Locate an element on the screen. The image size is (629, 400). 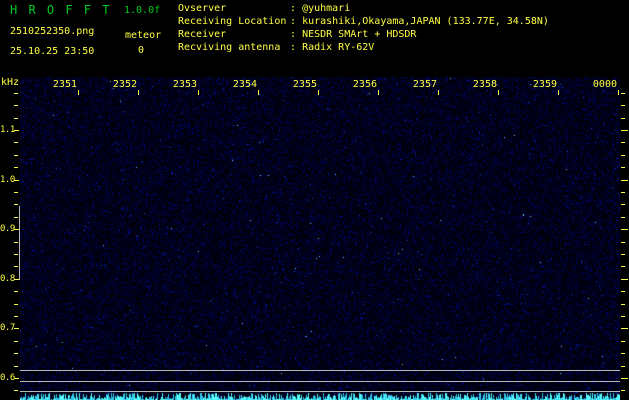
info-label: Ovserver is located at coordinates (202, 8).